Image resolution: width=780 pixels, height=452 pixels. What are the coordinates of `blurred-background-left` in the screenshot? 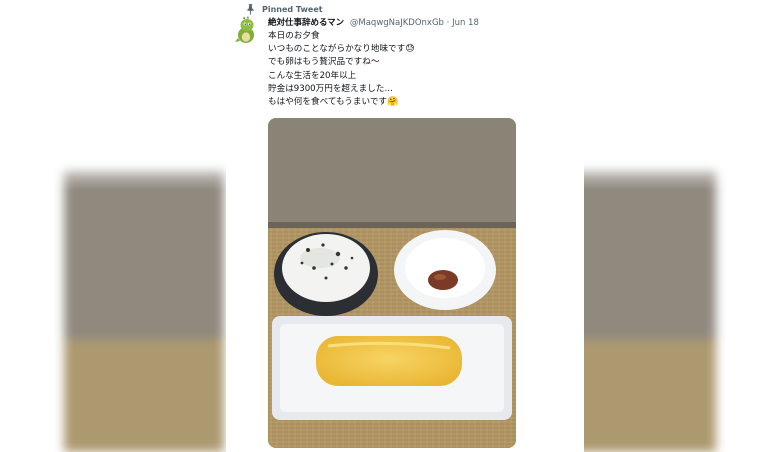 It's located at (144, 311).